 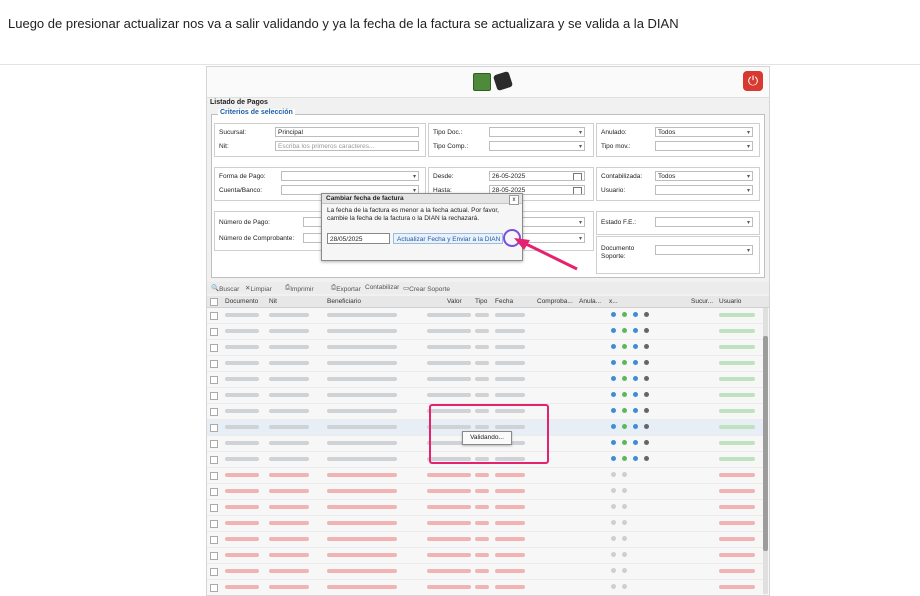 What do you see at coordinates (358, 238) in the screenshot?
I see `invoice-date-input: 28/05/2025` at bounding box center [358, 238].